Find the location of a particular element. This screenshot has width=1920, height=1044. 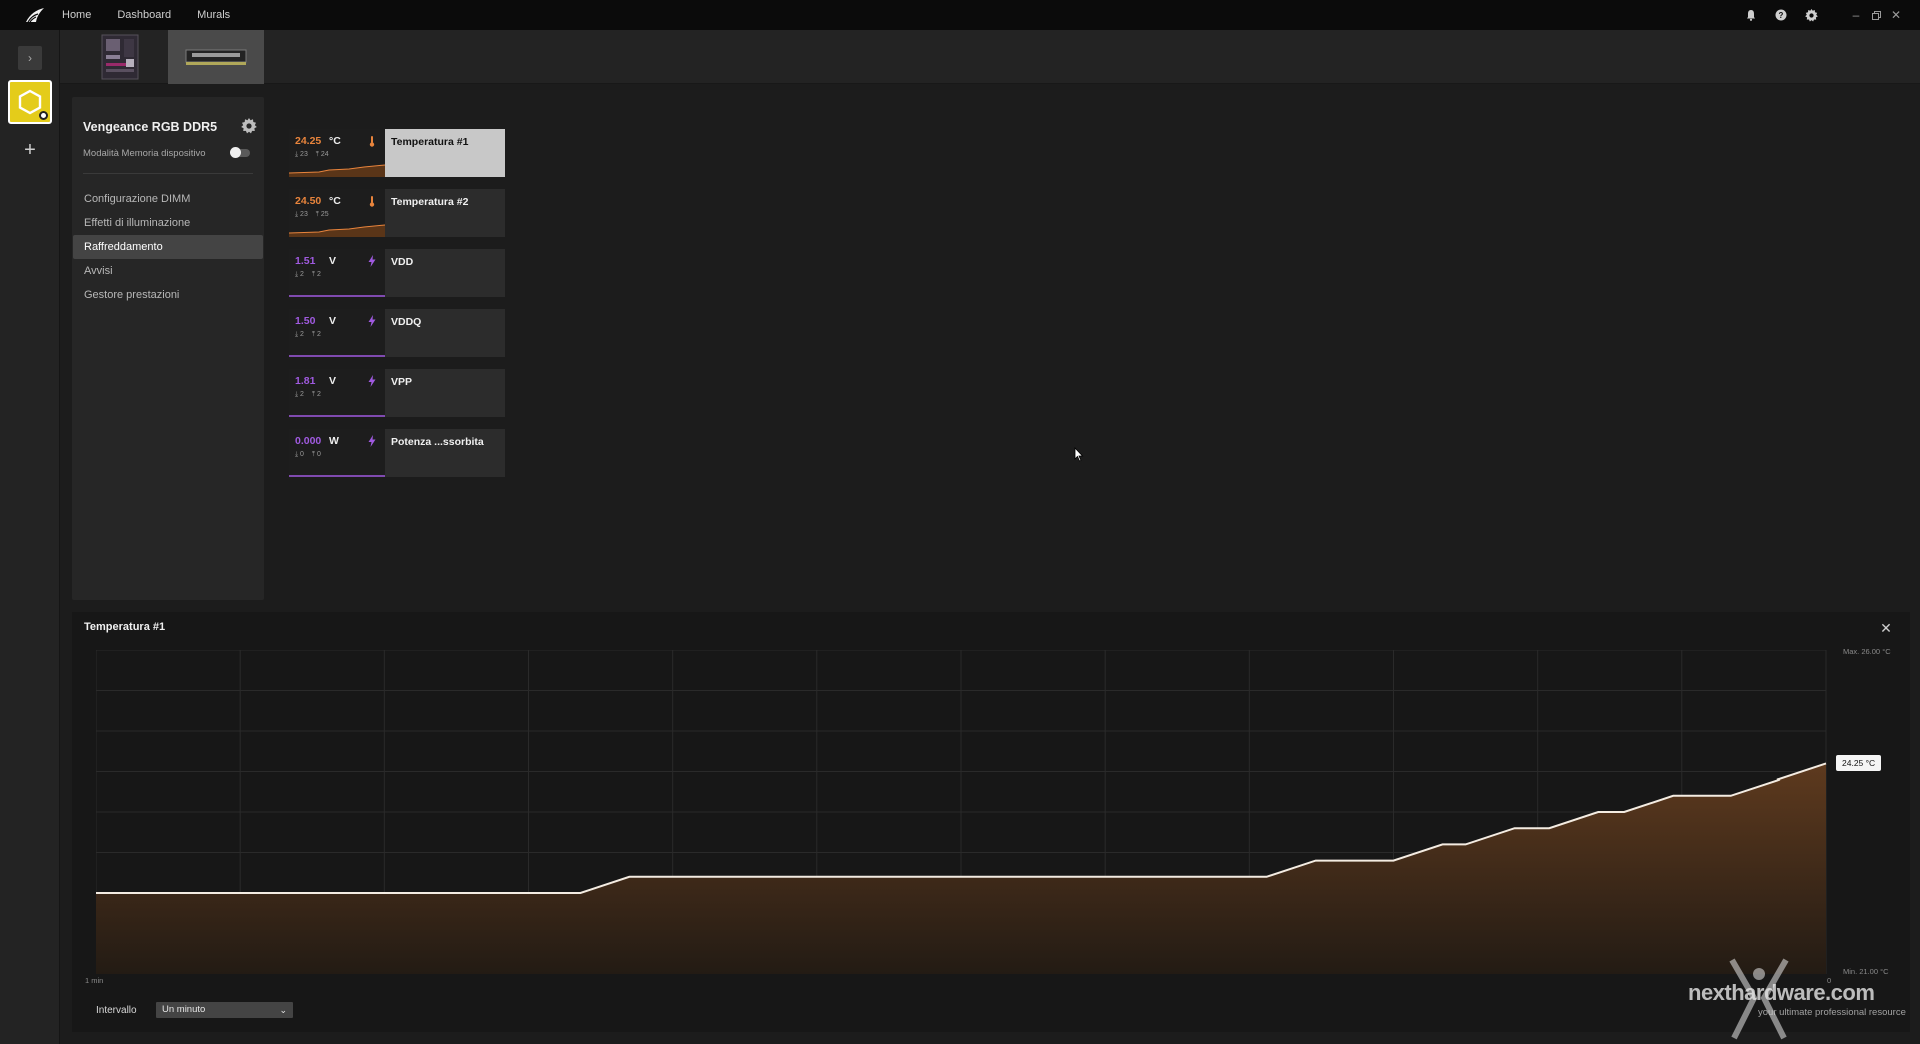

interval-select-value: Un minuto is located at coordinates (184, 1009).